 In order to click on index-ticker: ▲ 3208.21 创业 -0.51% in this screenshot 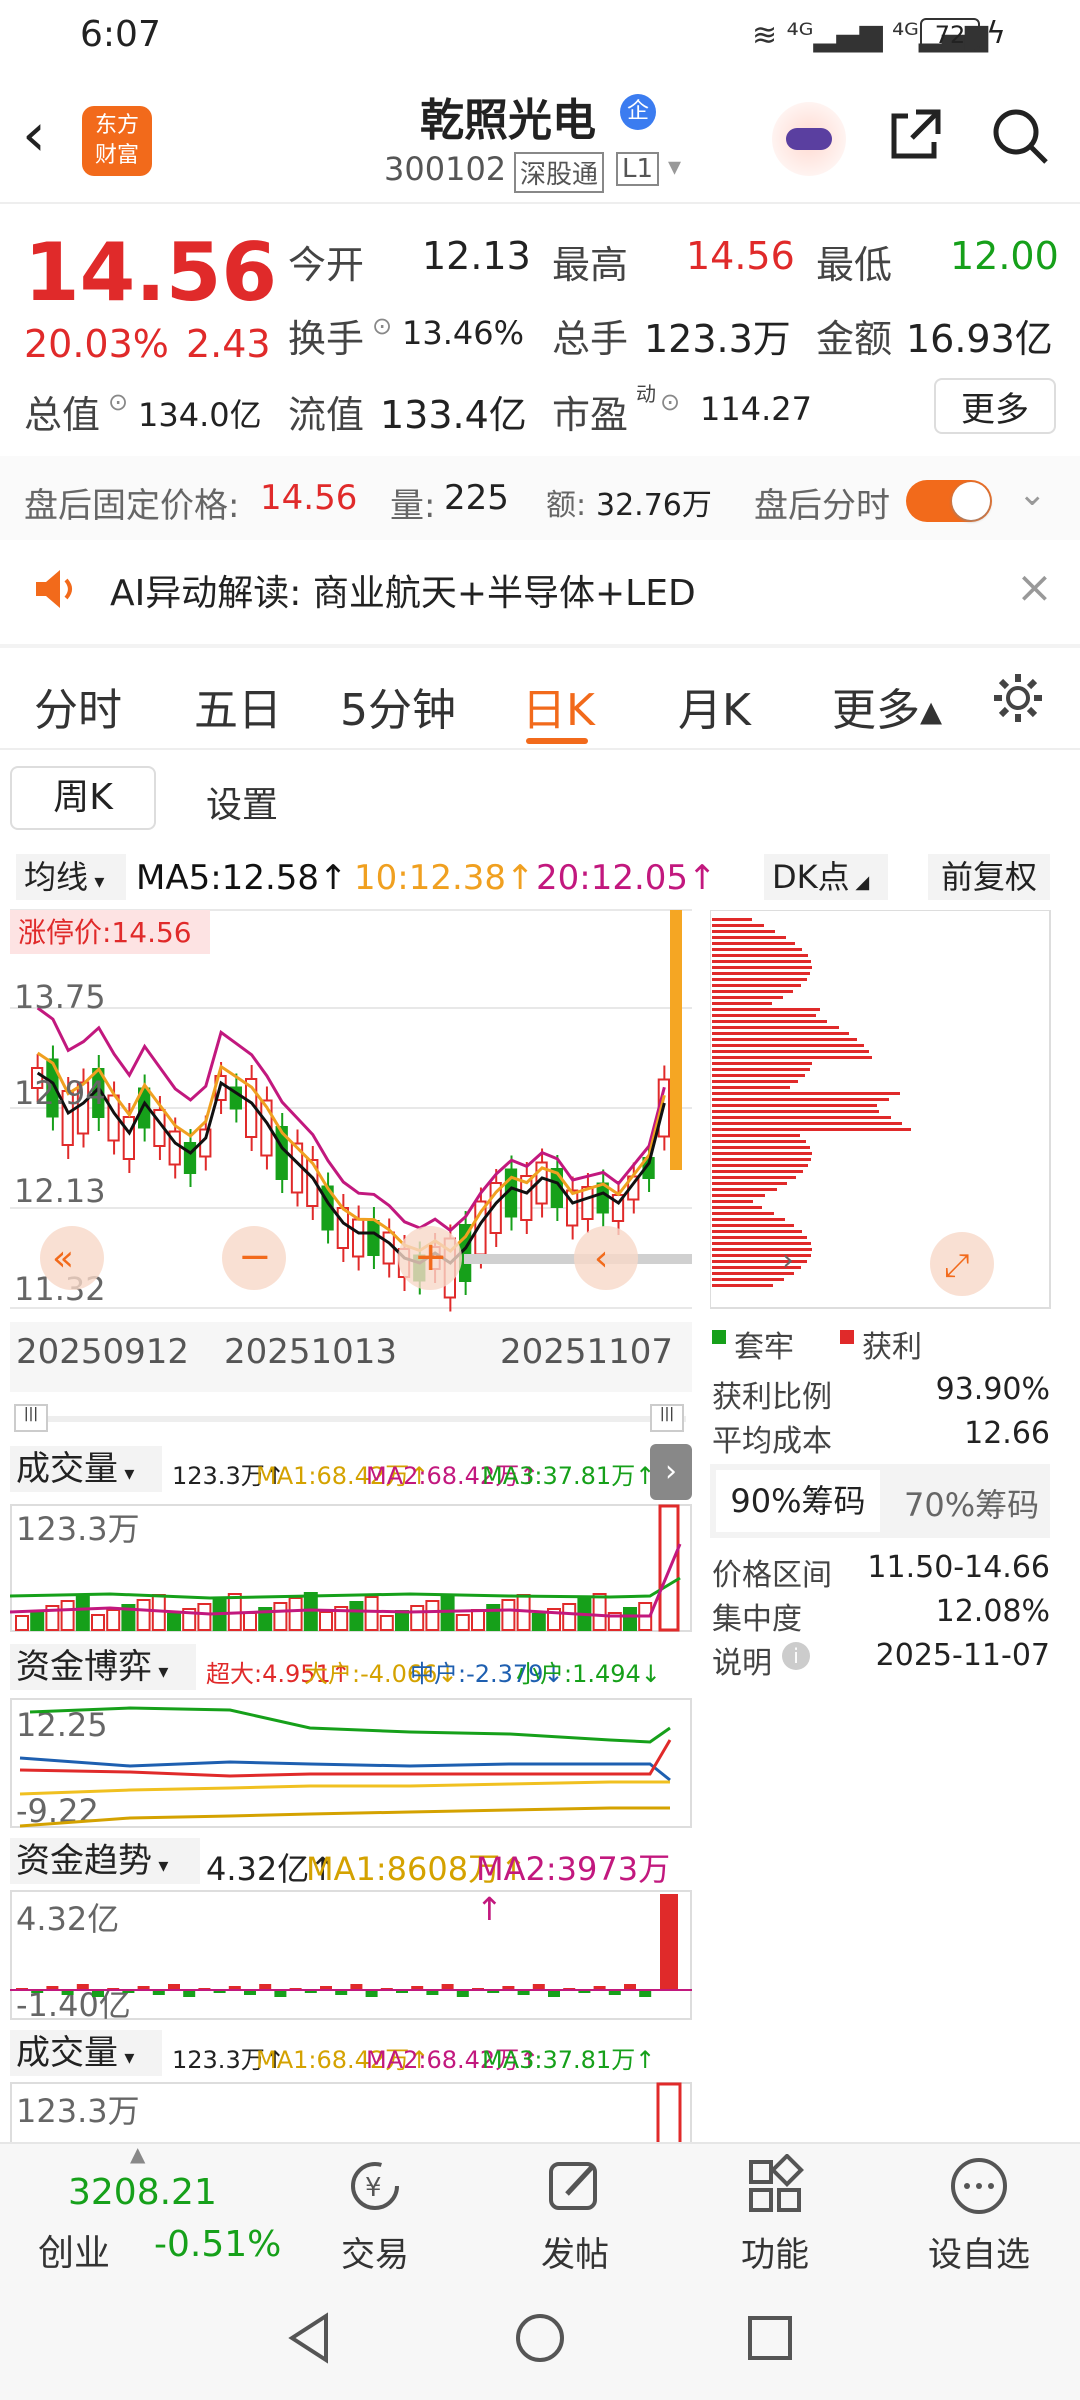, I will do `click(140, 2212)`.